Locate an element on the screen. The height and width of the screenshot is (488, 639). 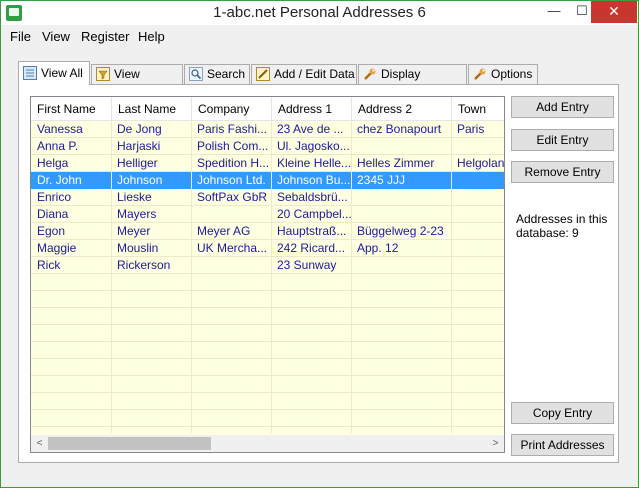
tab-add-edit-data-label: Add / Edit Data is located at coordinates (314, 74).